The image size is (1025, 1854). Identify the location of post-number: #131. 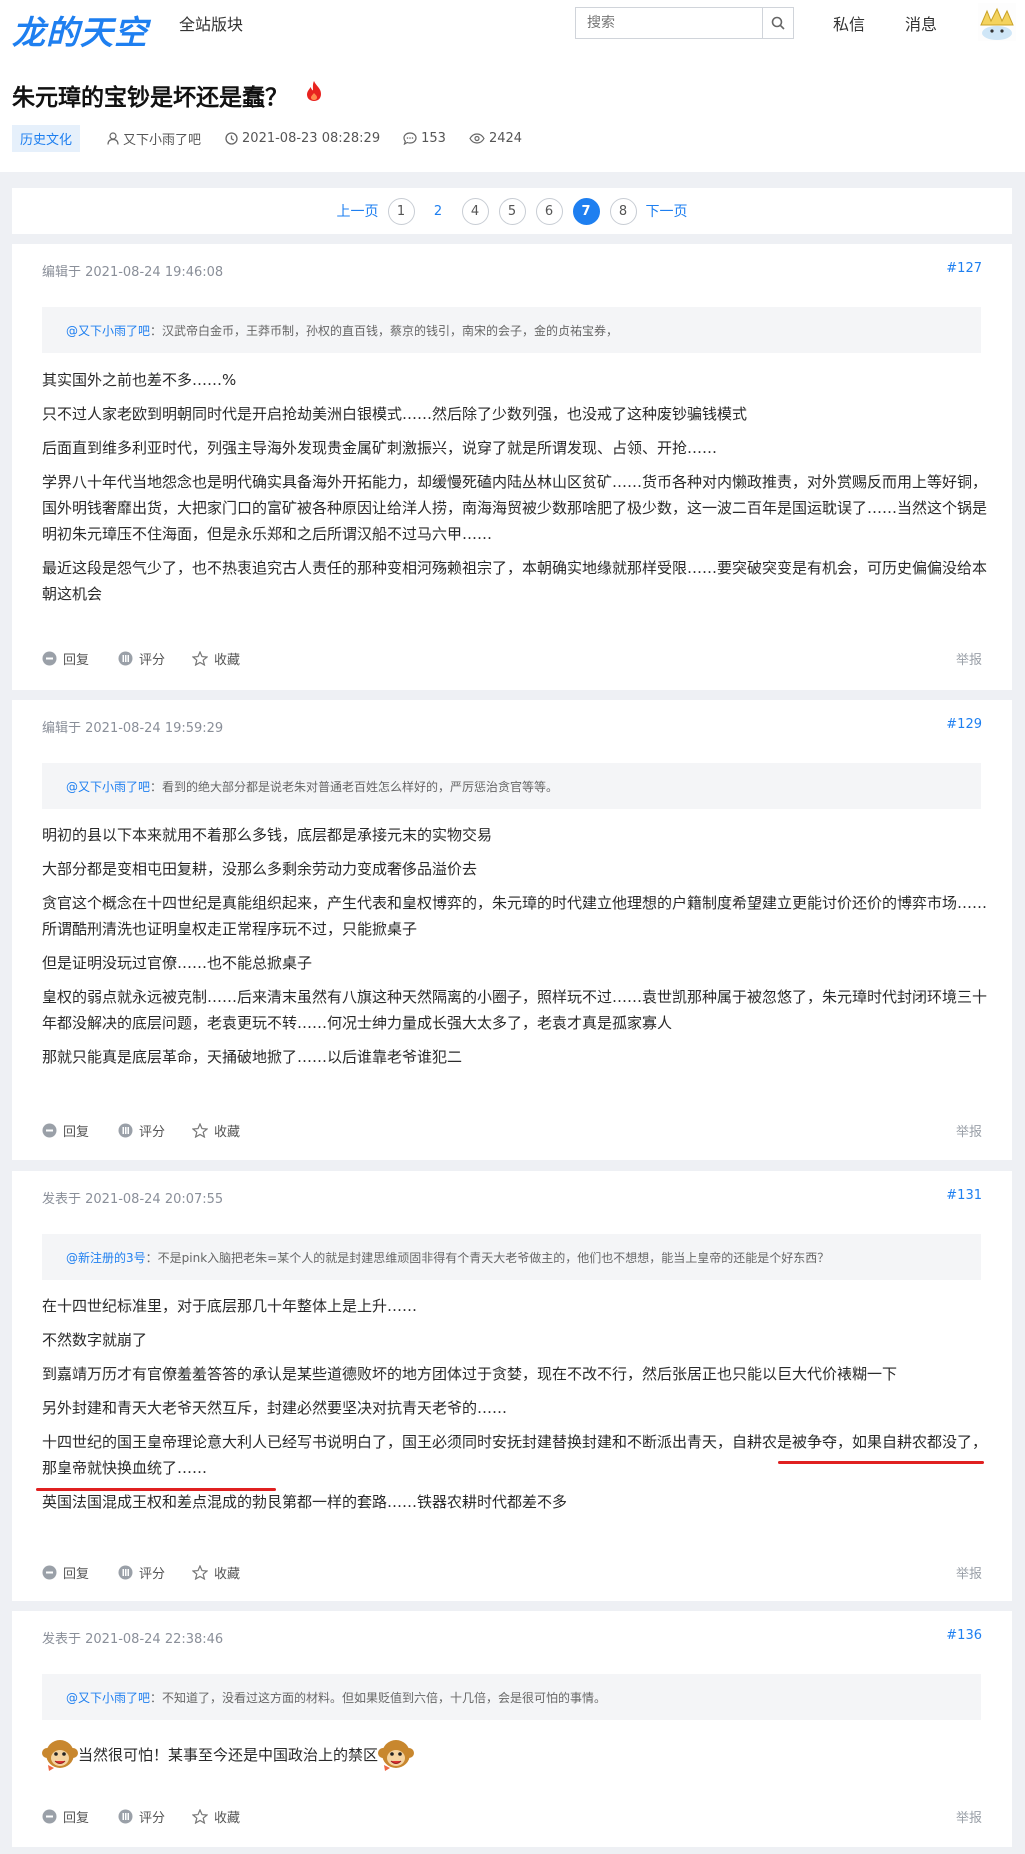
(964, 1195).